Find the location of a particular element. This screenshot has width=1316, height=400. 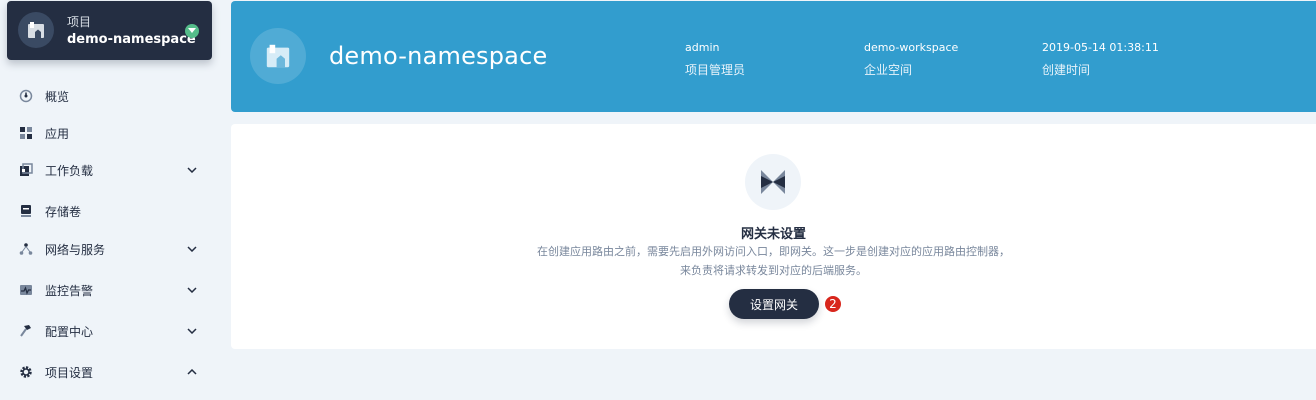

project-selector: 项目 demo-namespace is located at coordinates (109, 30).